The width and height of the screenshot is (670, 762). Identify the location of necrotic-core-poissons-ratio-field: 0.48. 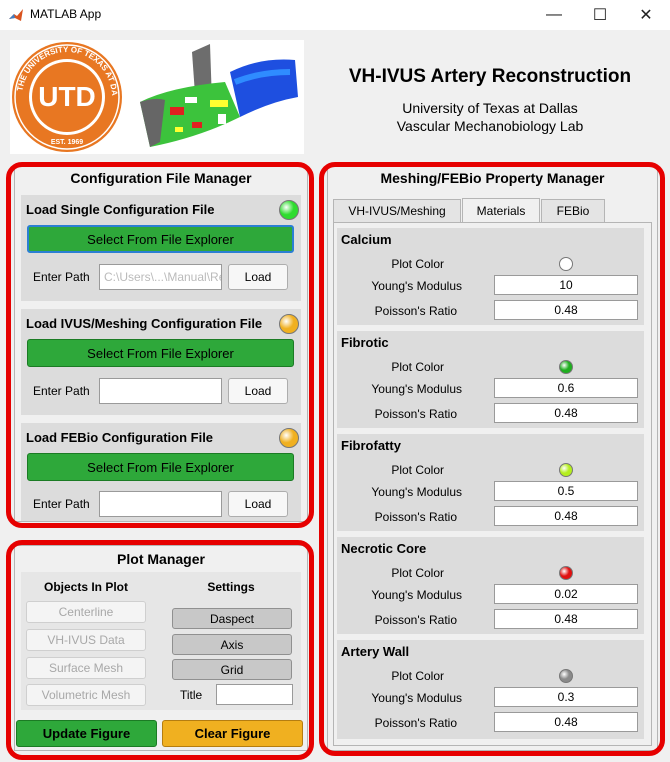
(566, 619).